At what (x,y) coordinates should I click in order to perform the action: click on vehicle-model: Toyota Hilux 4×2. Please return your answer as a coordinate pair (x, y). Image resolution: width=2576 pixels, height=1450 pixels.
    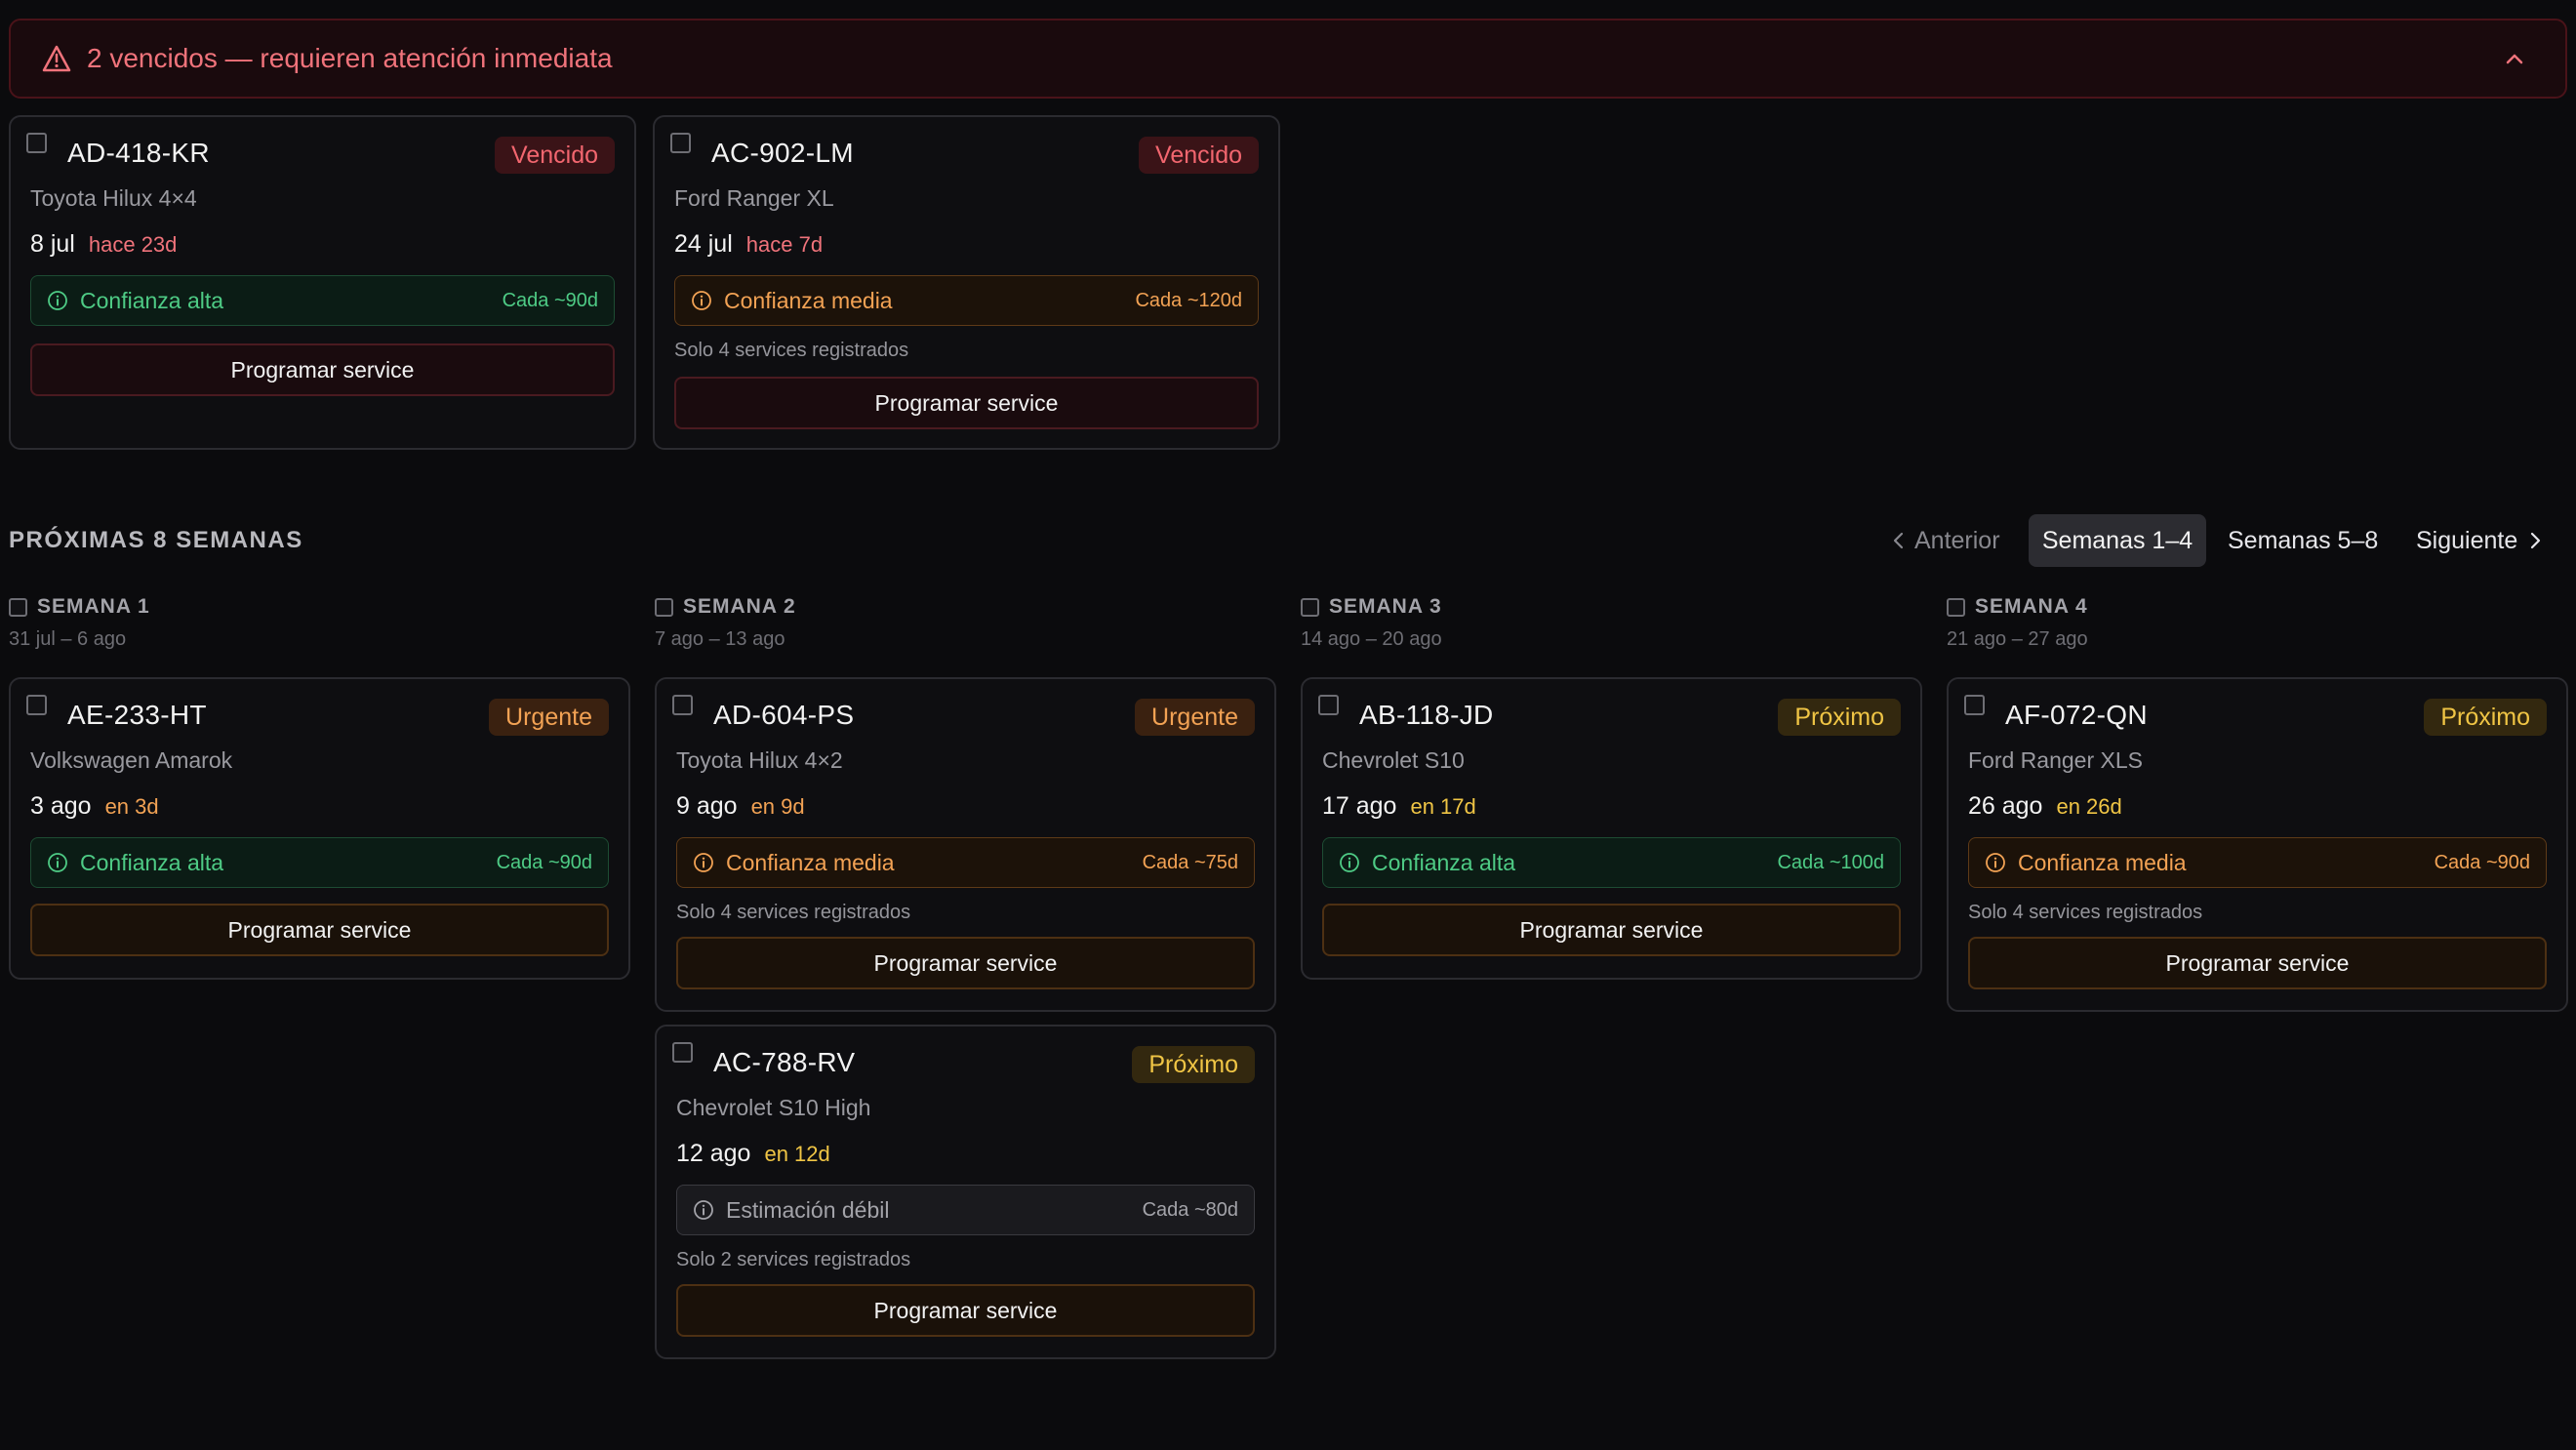
    Looking at the image, I should click on (759, 760).